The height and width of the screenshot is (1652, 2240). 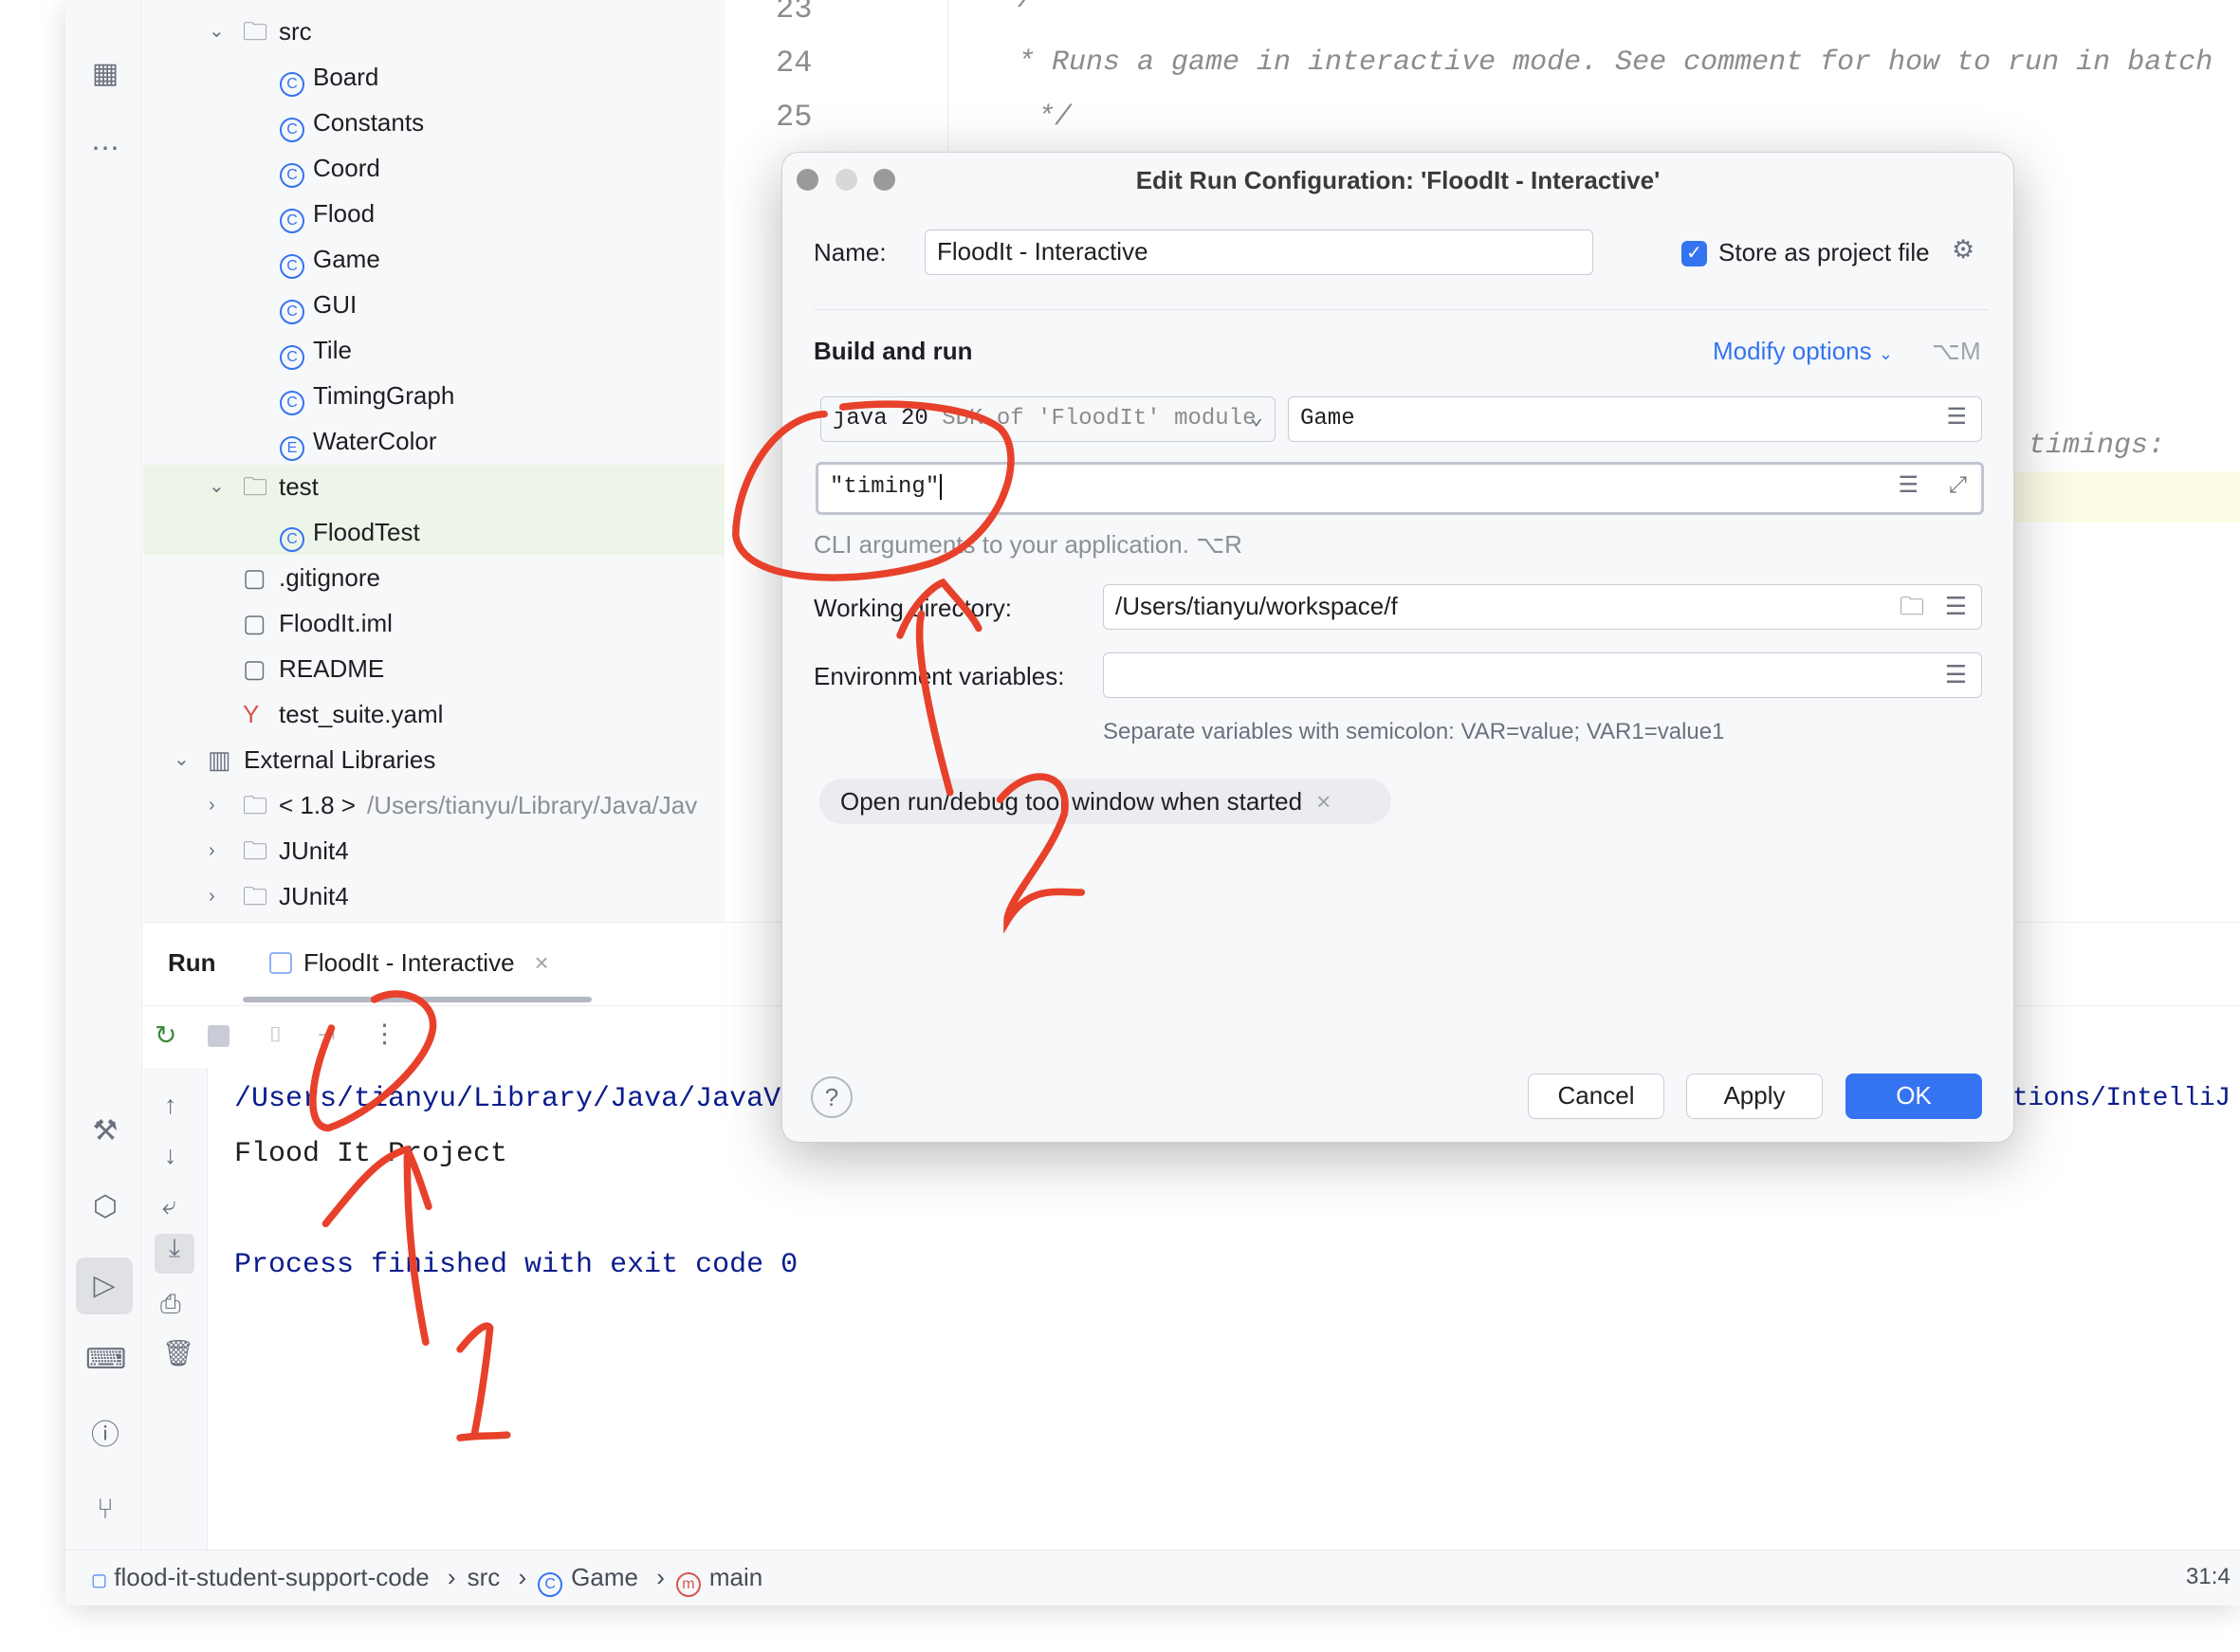 I want to click on scroll-up-icon: ↑, so click(x=170, y=1105).